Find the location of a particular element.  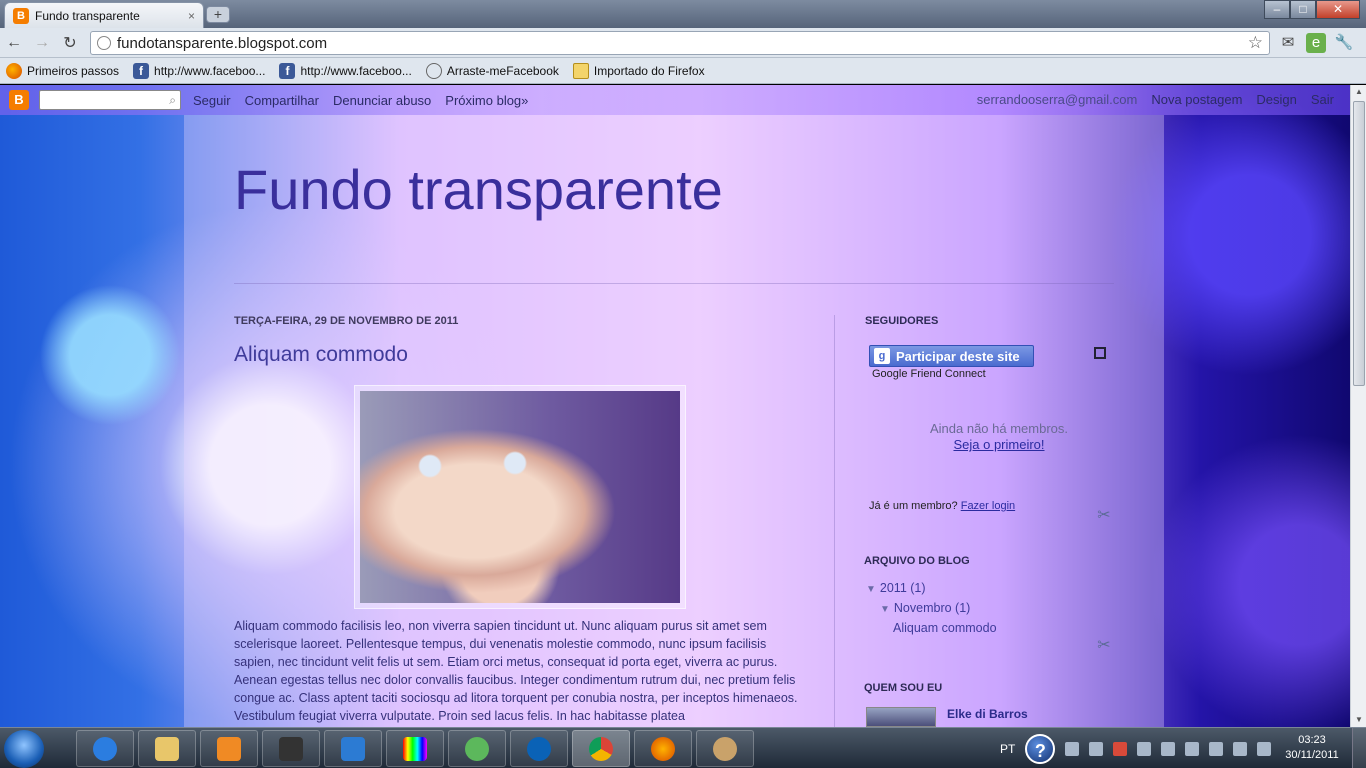

messenger-taskbar-button is located at coordinates (477, 748).